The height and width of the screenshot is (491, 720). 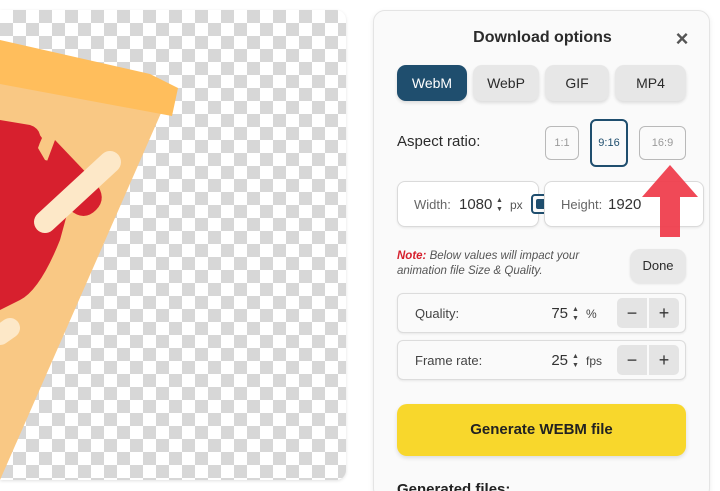 What do you see at coordinates (682, 39) in the screenshot?
I see `close-icon: ×` at bounding box center [682, 39].